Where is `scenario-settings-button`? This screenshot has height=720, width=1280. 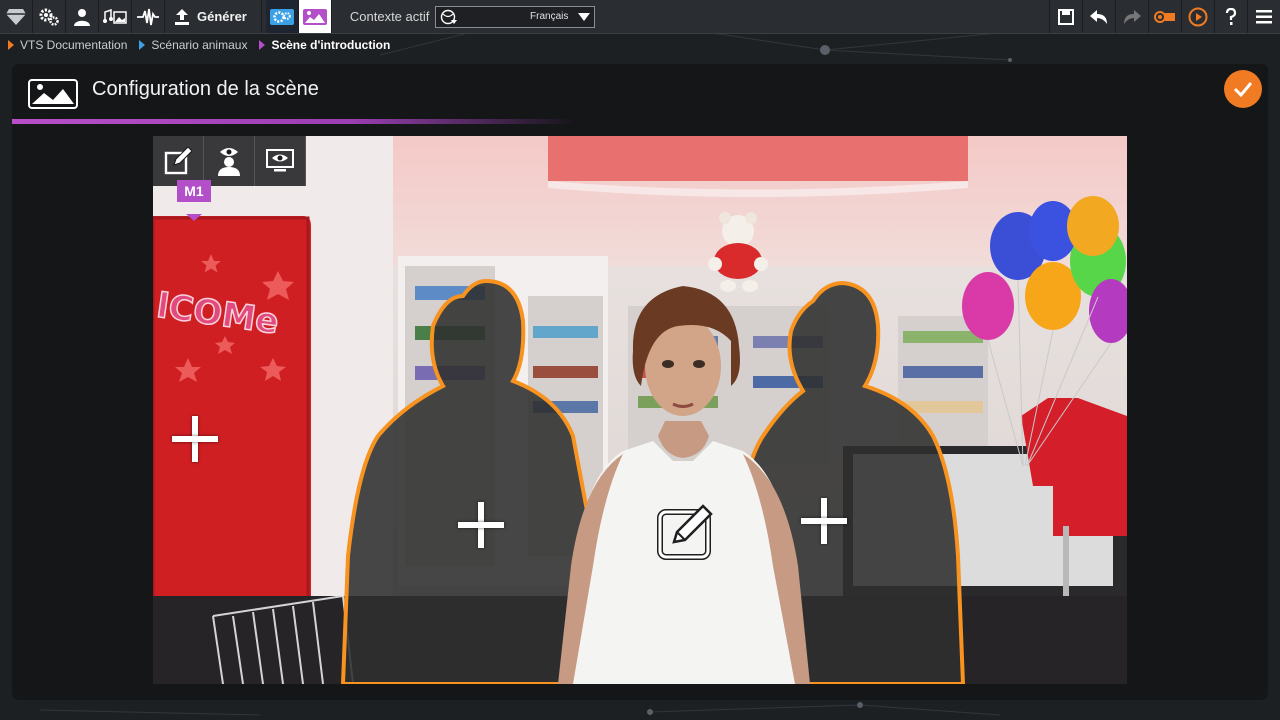
scenario-settings-button is located at coordinates (282, 16).